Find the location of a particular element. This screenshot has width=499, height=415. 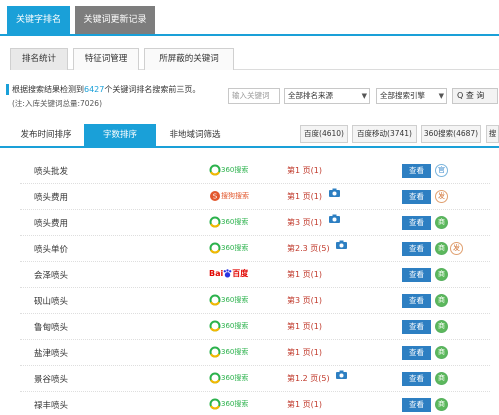

tab-sort-by-time: 发布时间排序 is located at coordinates (46, 135).